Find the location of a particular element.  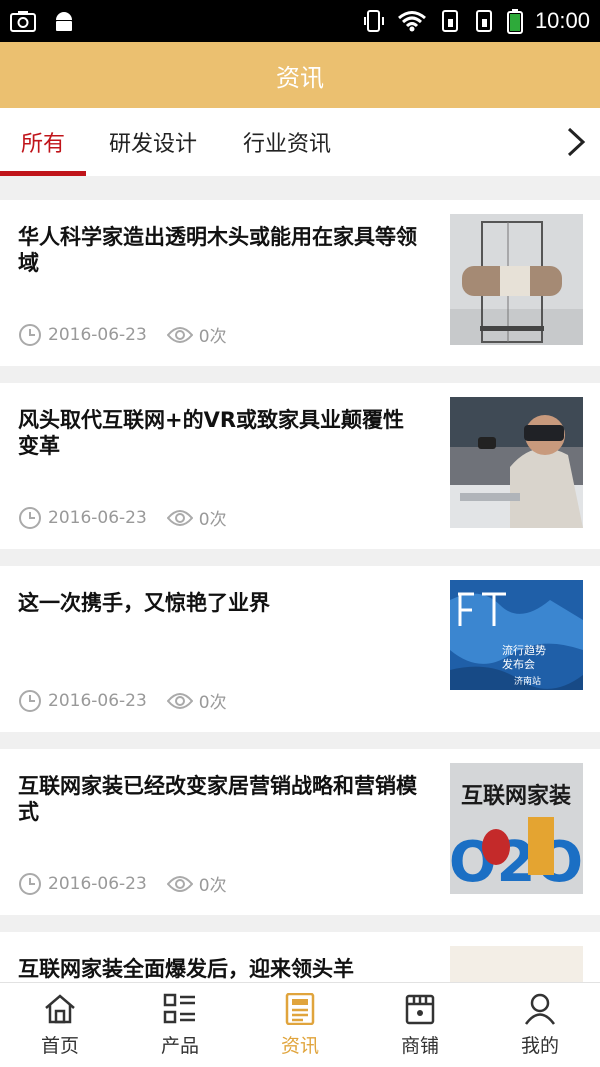

article-thumbnail: 流行趋势 发布会 济南站 is located at coordinates (516, 645).